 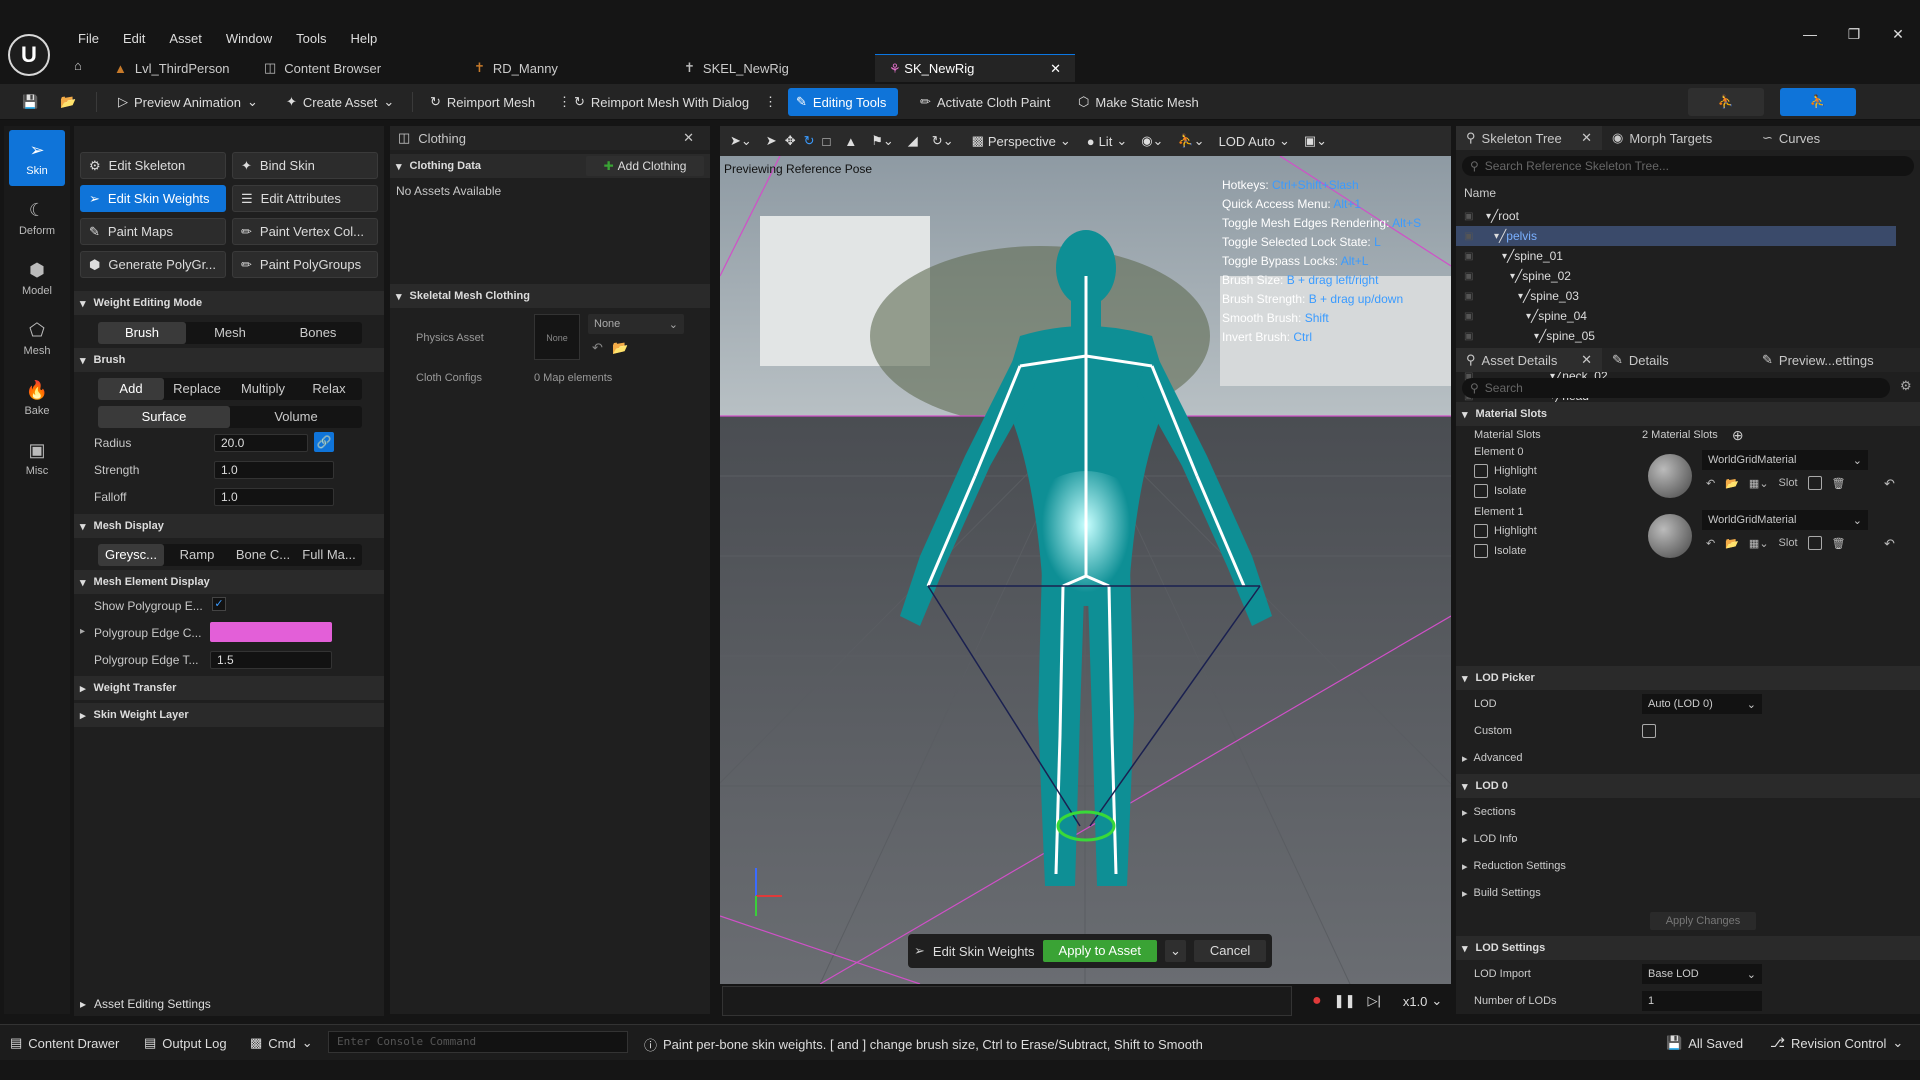 I want to click on menu-tools: Tools, so click(x=311, y=38).